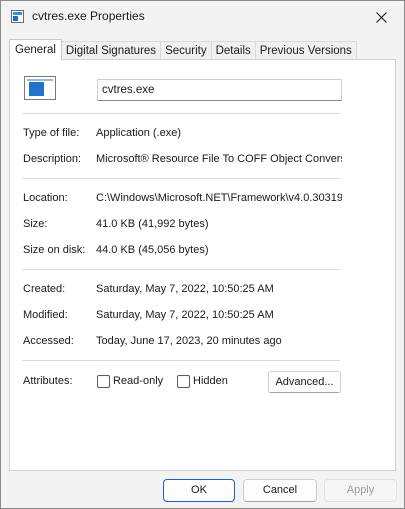  I want to click on size-value: 41.0 KB (41,992 bytes), so click(152, 224).